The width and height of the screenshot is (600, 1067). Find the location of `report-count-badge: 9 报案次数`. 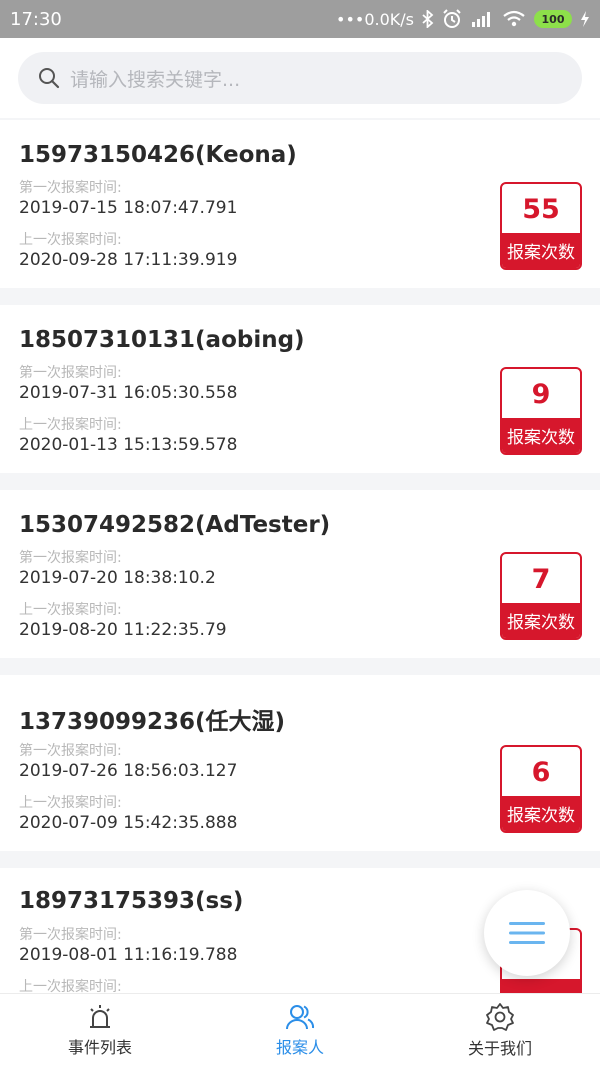

report-count-badge: 9 报案次数 is located at coordinates (541, 411).